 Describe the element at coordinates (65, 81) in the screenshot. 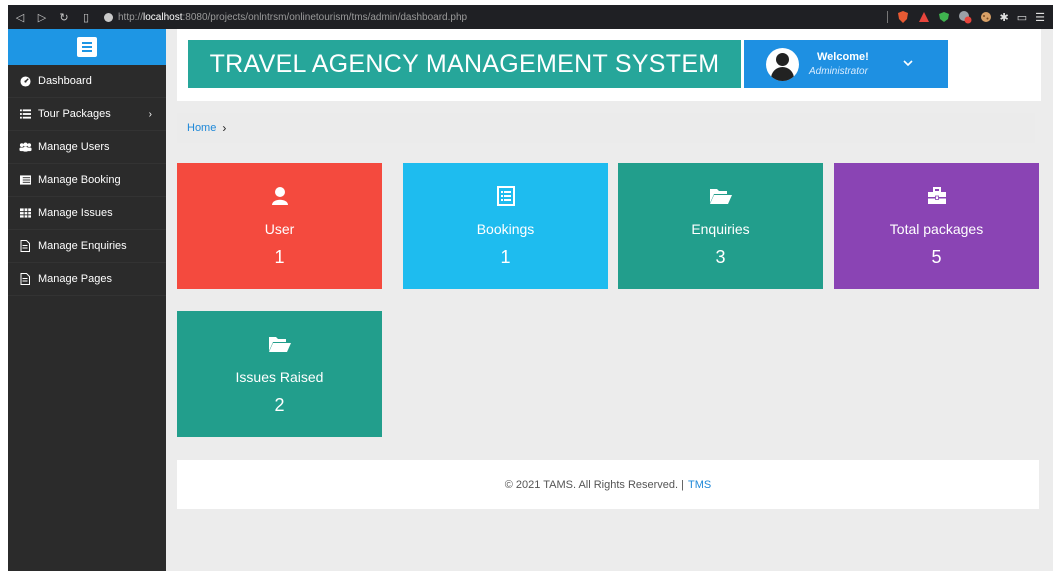

I see `sidebar-item-label: Dashboard` at that location.